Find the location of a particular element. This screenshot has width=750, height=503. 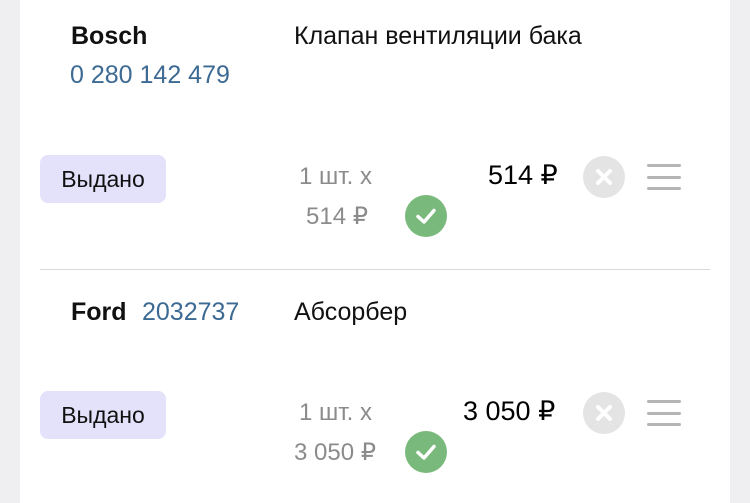

item-name: Клапан вентиляции бака is located at coordinates (438, 36).